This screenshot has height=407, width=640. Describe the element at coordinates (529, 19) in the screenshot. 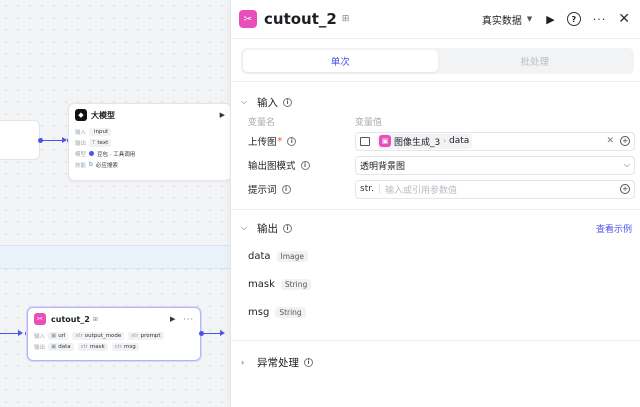

I see `caret-down-icon: ▼` at that location.